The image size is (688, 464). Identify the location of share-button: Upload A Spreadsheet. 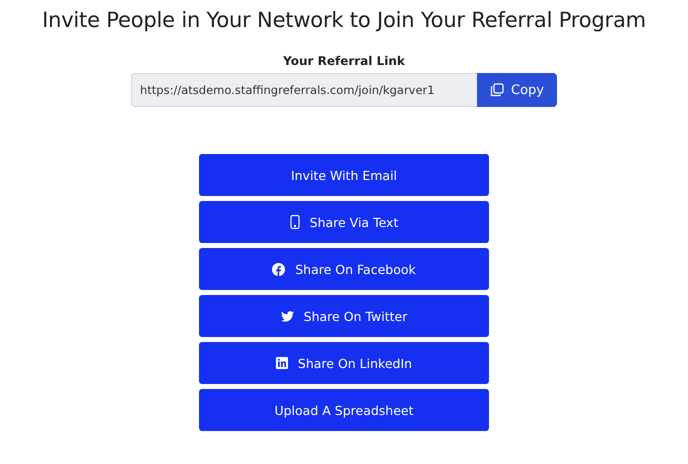
(344, 410).